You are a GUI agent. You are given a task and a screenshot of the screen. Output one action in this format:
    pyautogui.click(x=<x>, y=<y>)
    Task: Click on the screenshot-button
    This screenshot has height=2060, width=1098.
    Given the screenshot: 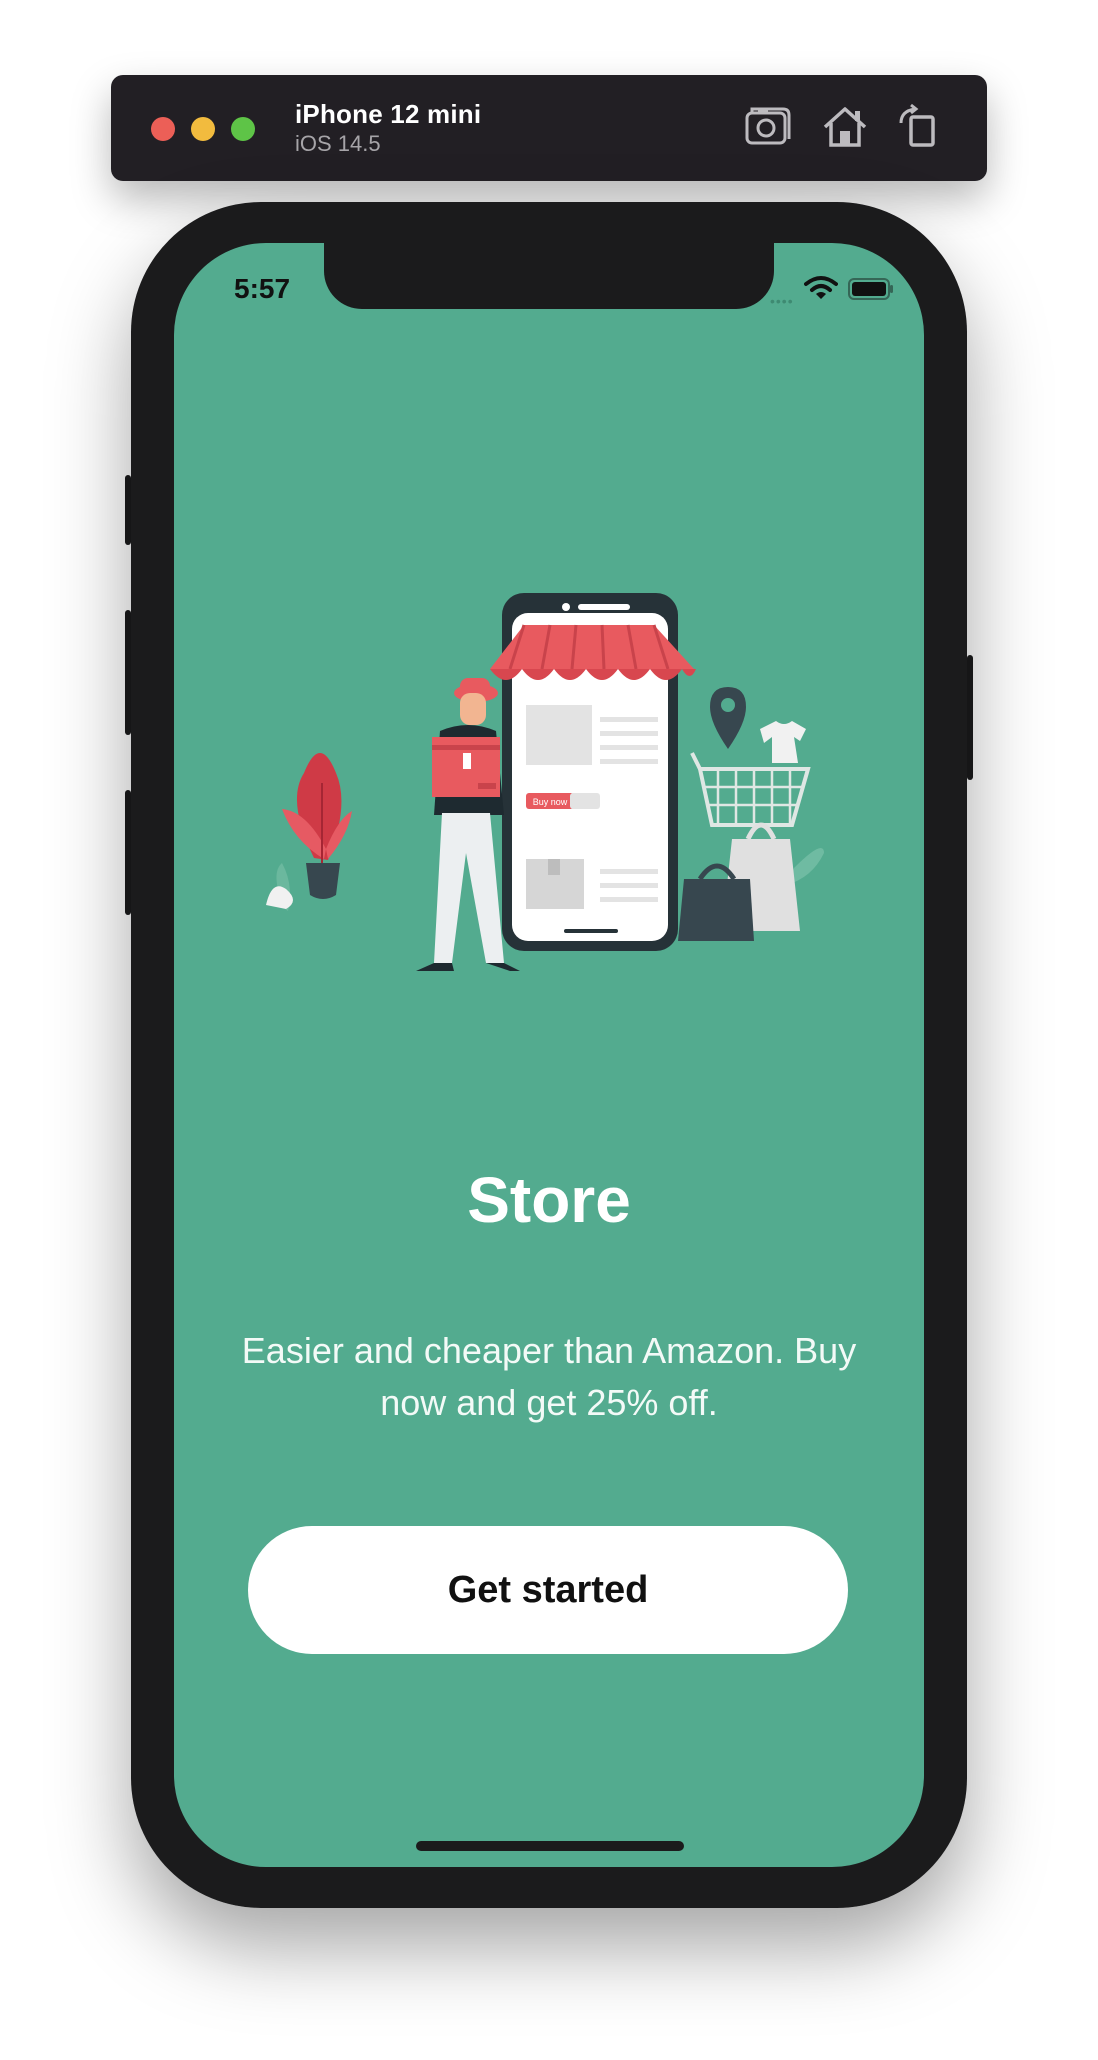 What is the action you would take?
    pyautogui.click(x=767, y=127)
    